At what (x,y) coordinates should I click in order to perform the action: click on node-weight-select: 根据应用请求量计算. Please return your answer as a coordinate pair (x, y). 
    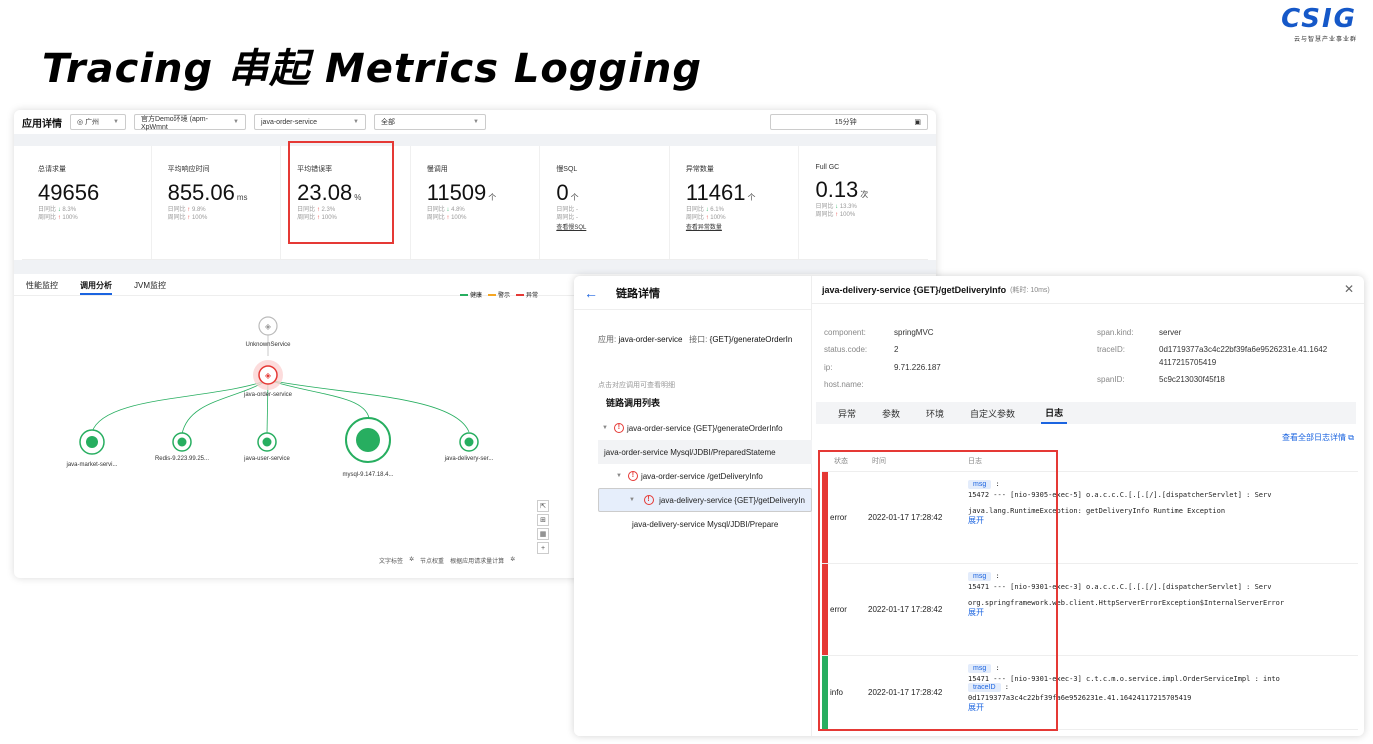
    Looking at the image, I should click on (477, 560).